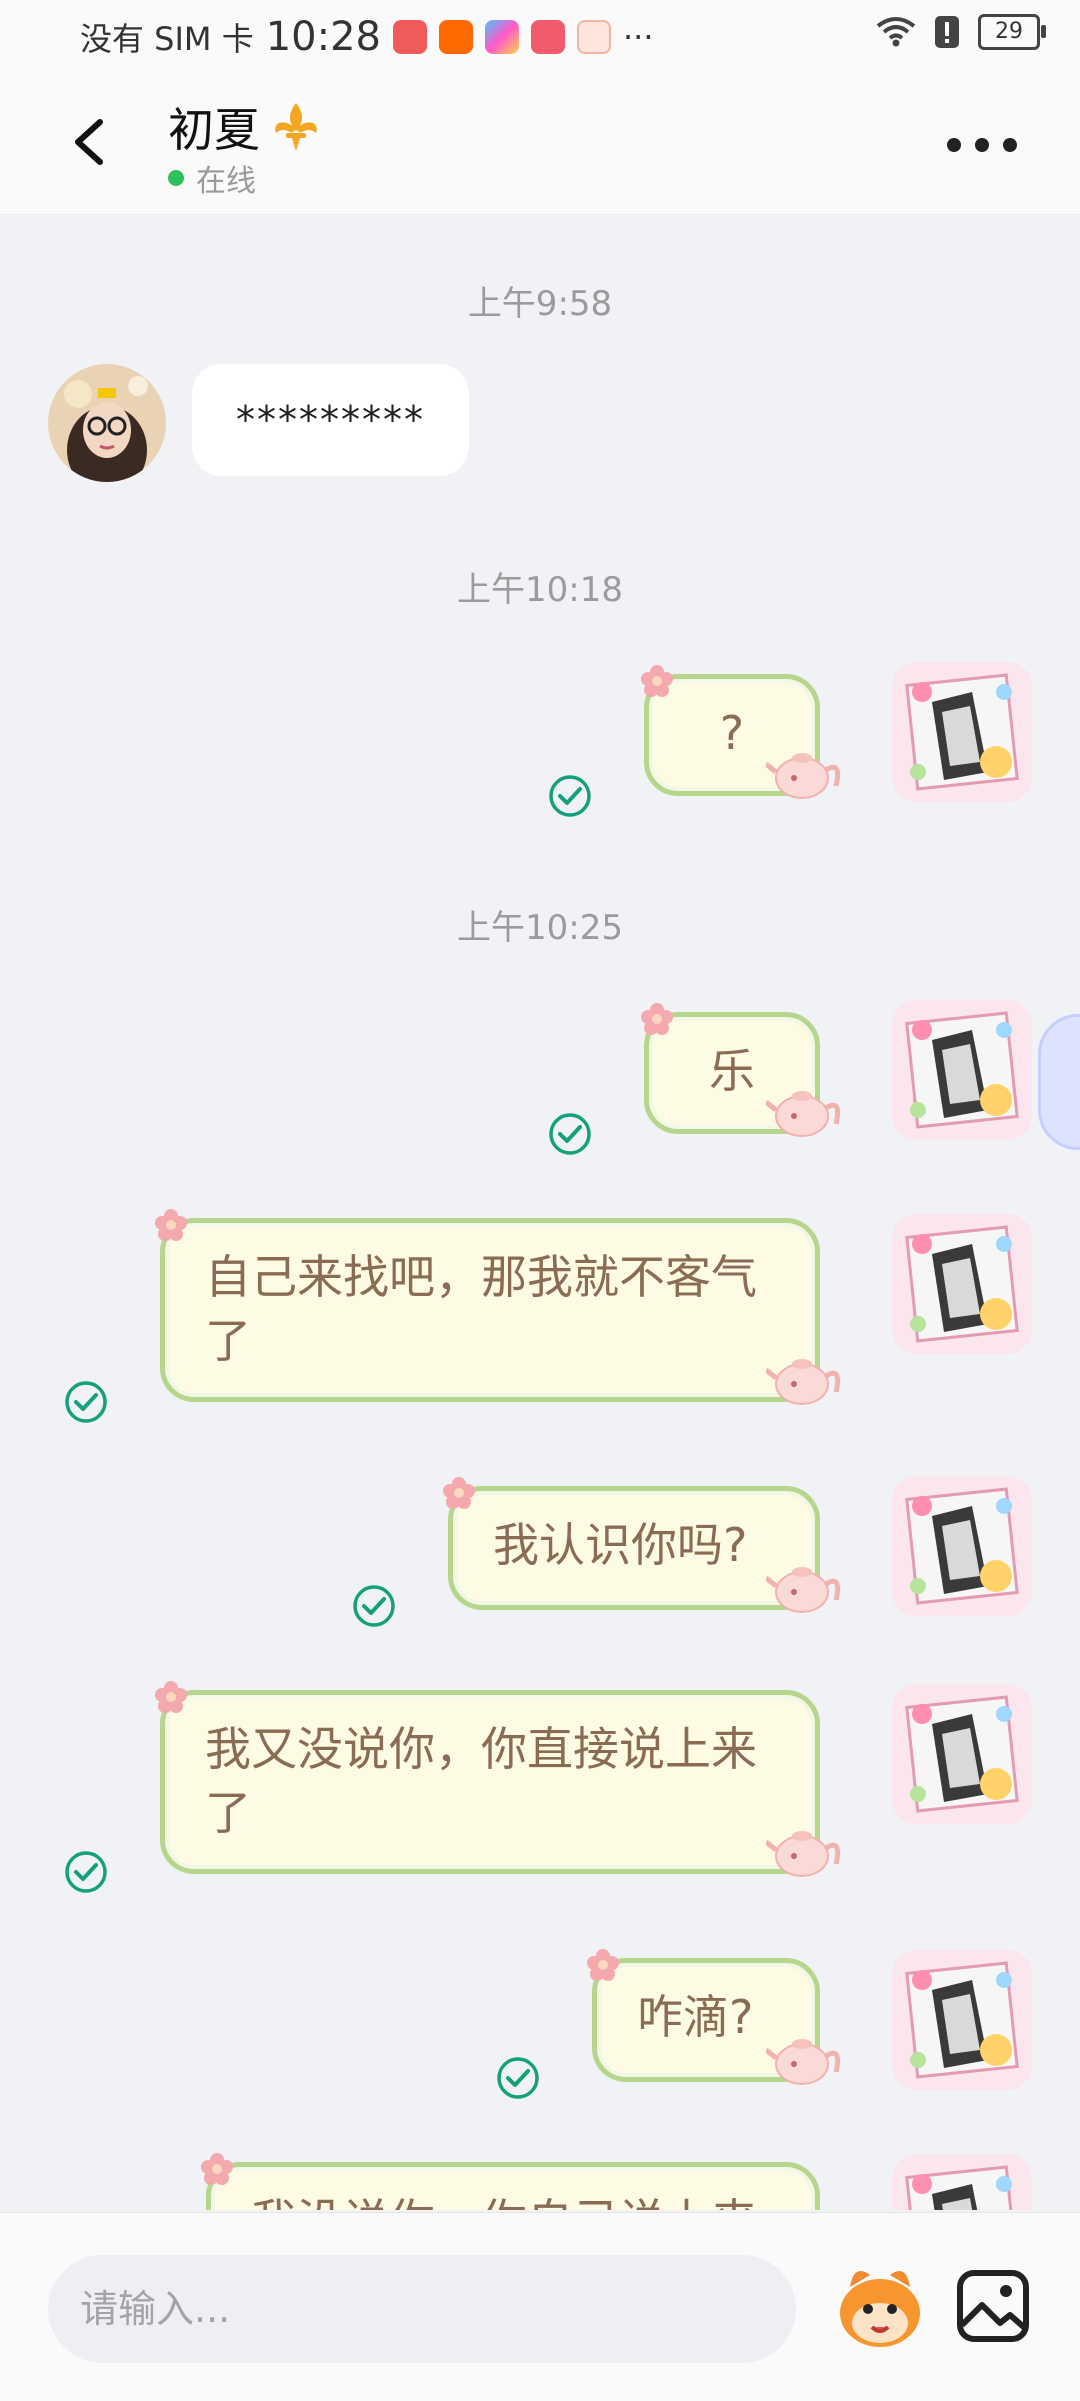  I want to click on online-dot-icon, so click(176, 178).